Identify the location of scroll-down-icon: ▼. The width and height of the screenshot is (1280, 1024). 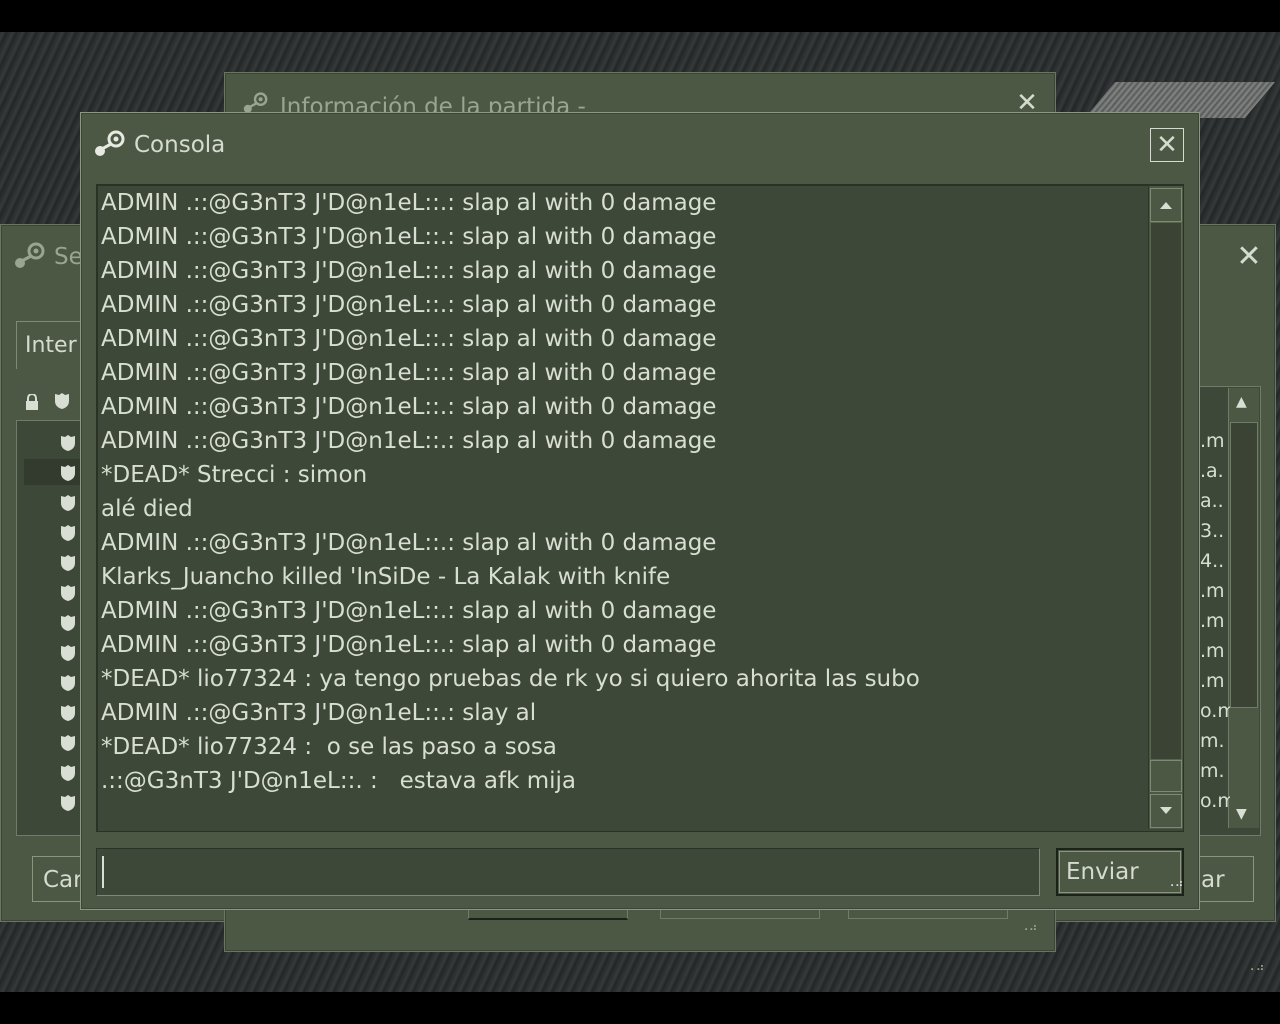
(1241, 814).